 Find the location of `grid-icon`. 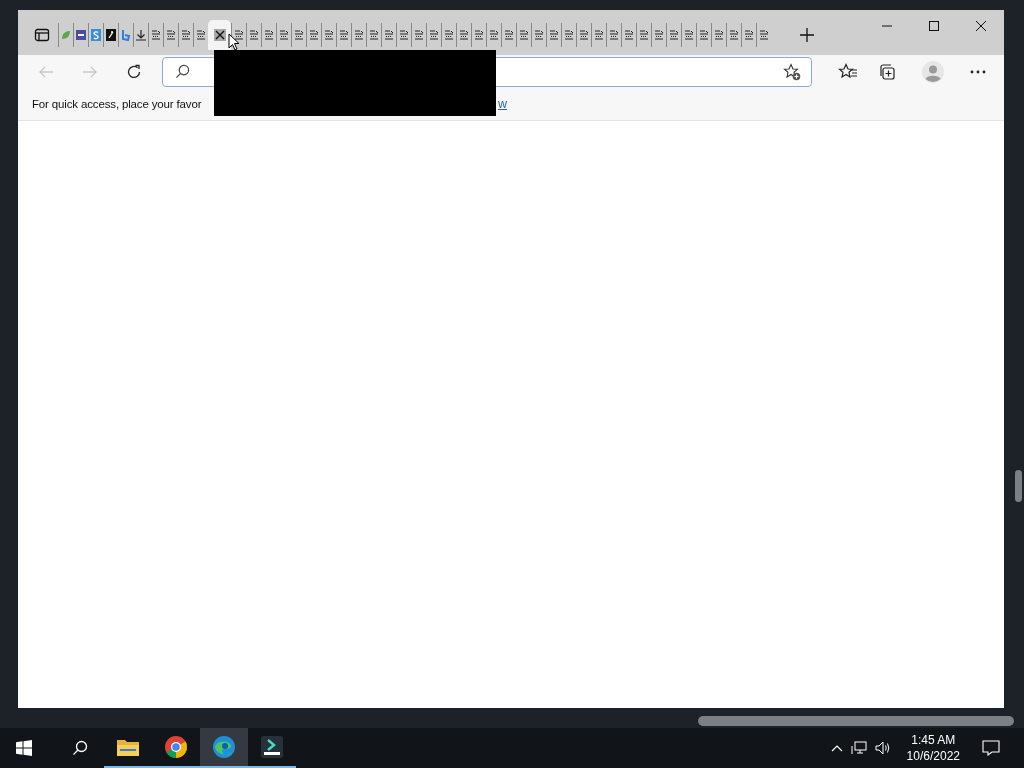

grid-icon is located at coordinates (81, 34).